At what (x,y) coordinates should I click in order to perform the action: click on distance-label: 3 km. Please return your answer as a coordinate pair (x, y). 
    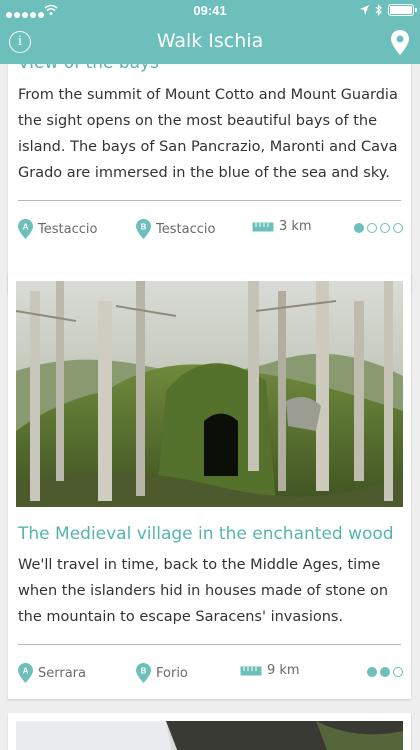
    Looking at the image, I should click on (295, 226).